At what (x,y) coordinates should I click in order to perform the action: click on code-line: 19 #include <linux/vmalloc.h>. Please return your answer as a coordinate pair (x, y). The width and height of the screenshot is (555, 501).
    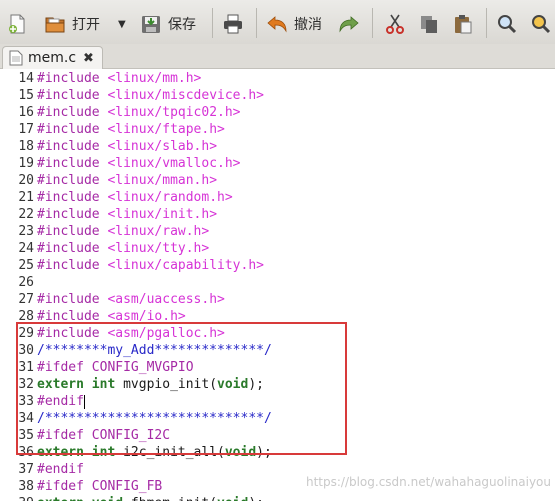
    Looking at the image, I should click on (120, 163).